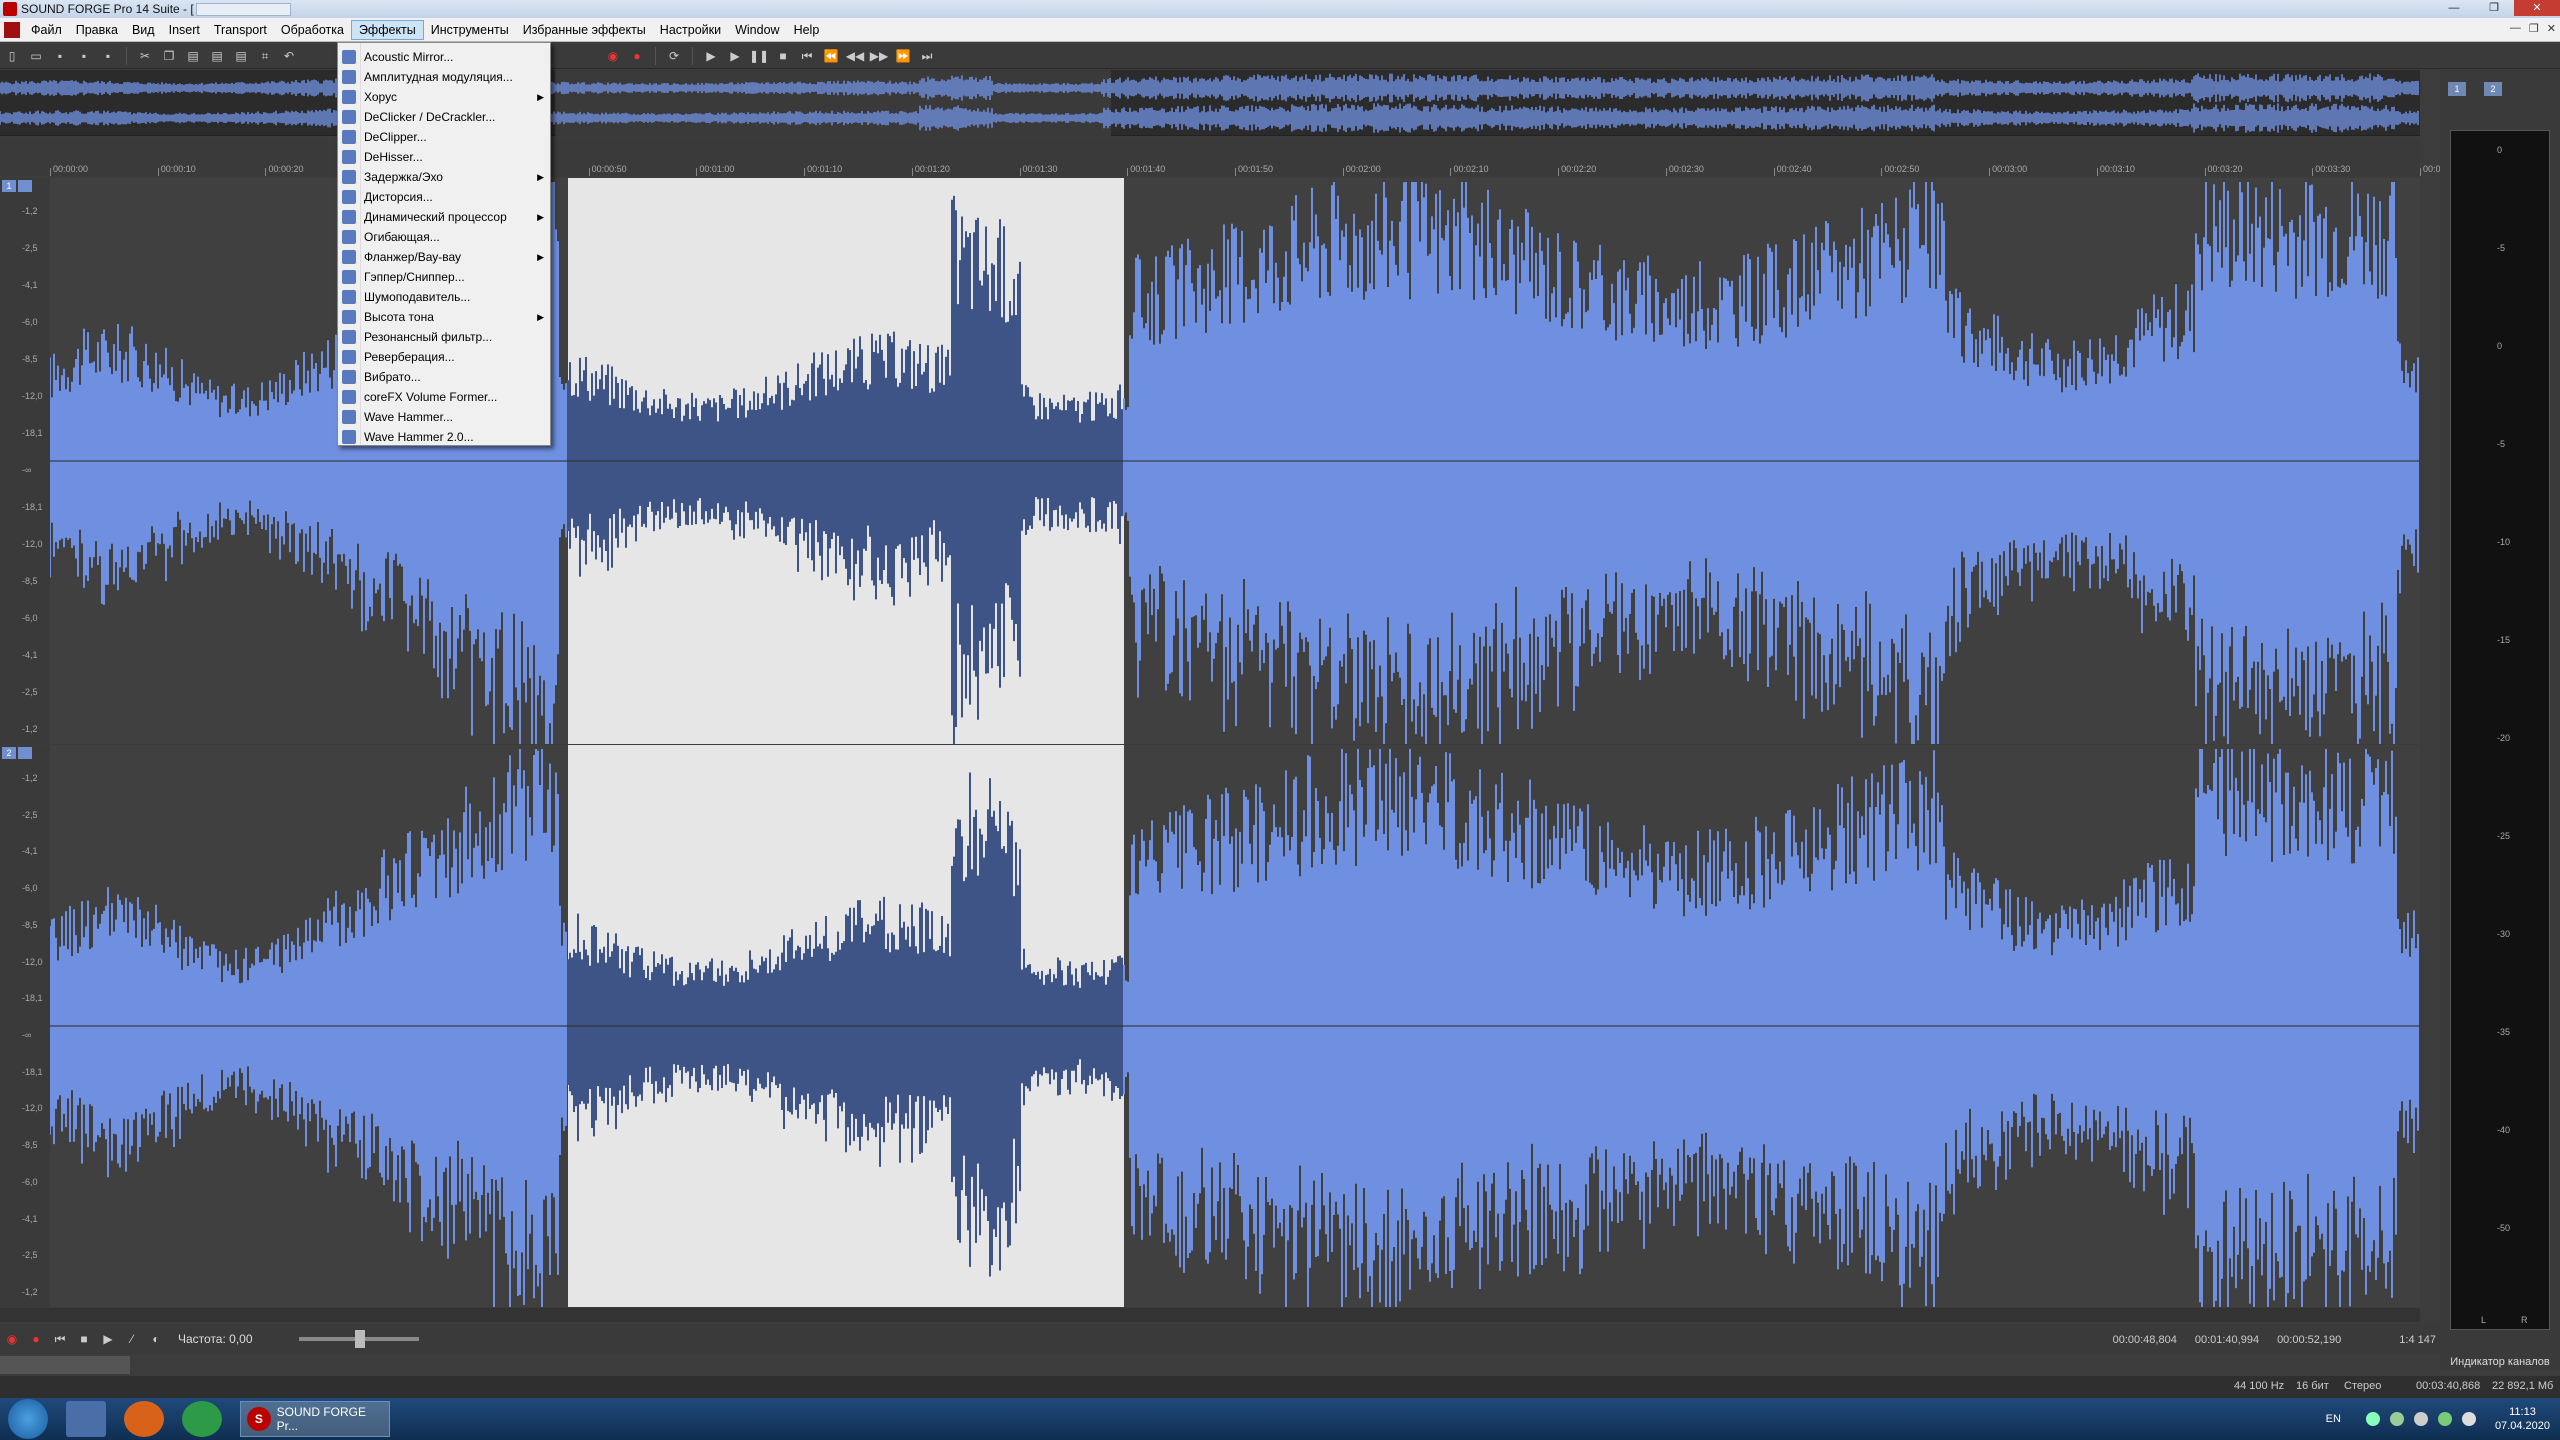  I want to click on next-marker-icon: ⏩, so click(903, 56).